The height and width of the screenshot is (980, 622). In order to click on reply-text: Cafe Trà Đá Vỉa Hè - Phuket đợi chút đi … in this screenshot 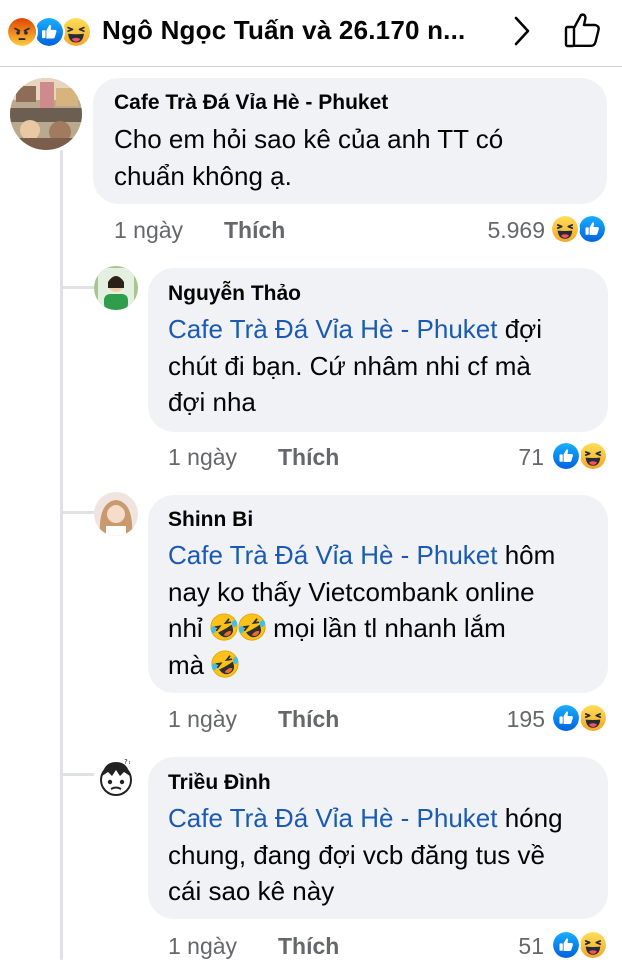, I will do `click(355, 365)`.